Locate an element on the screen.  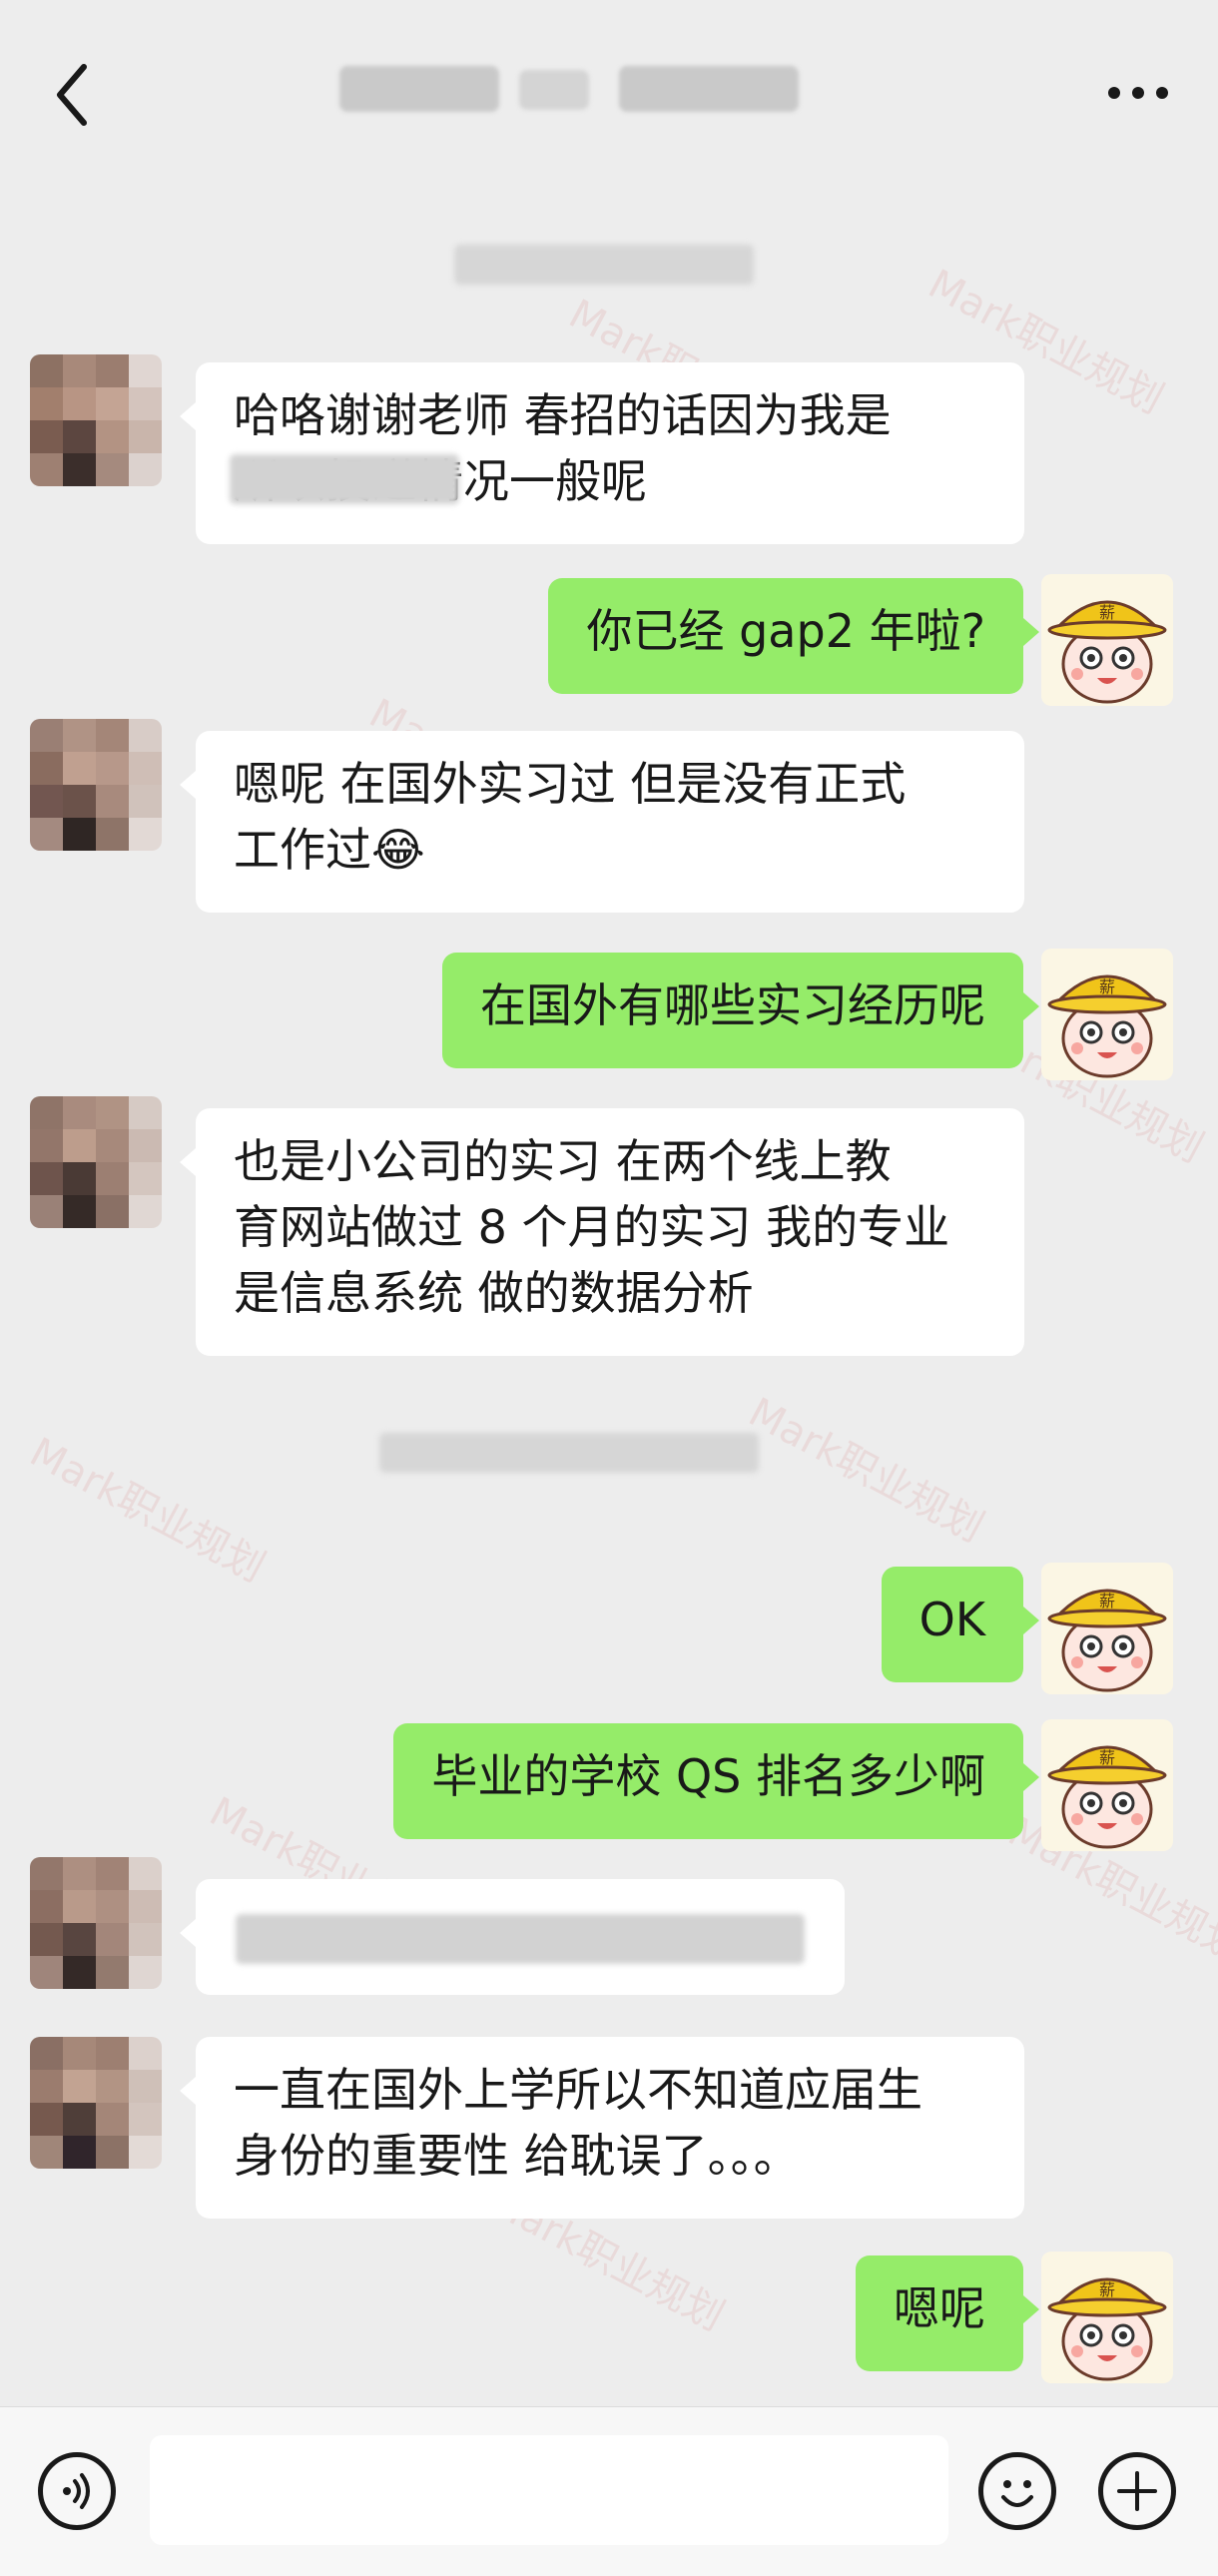
message-bubble: 嗯呢 在国外实习过 但是没有正式 工作过😂 is located at coordinates (602, 822).